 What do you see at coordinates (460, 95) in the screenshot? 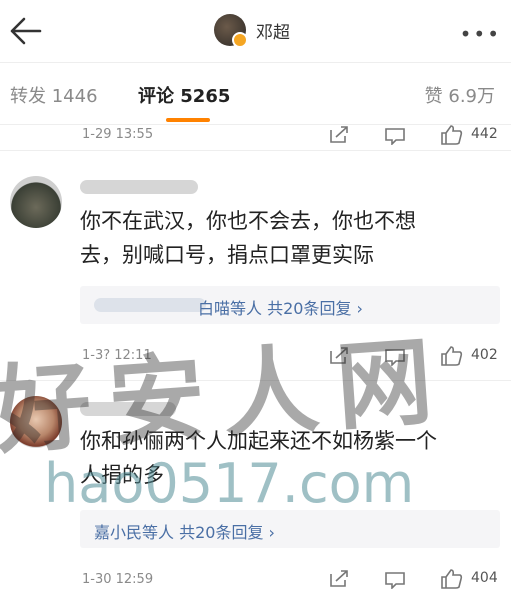
I see `tab-like: 赞 6.9万` at bounding box center [460, 95].